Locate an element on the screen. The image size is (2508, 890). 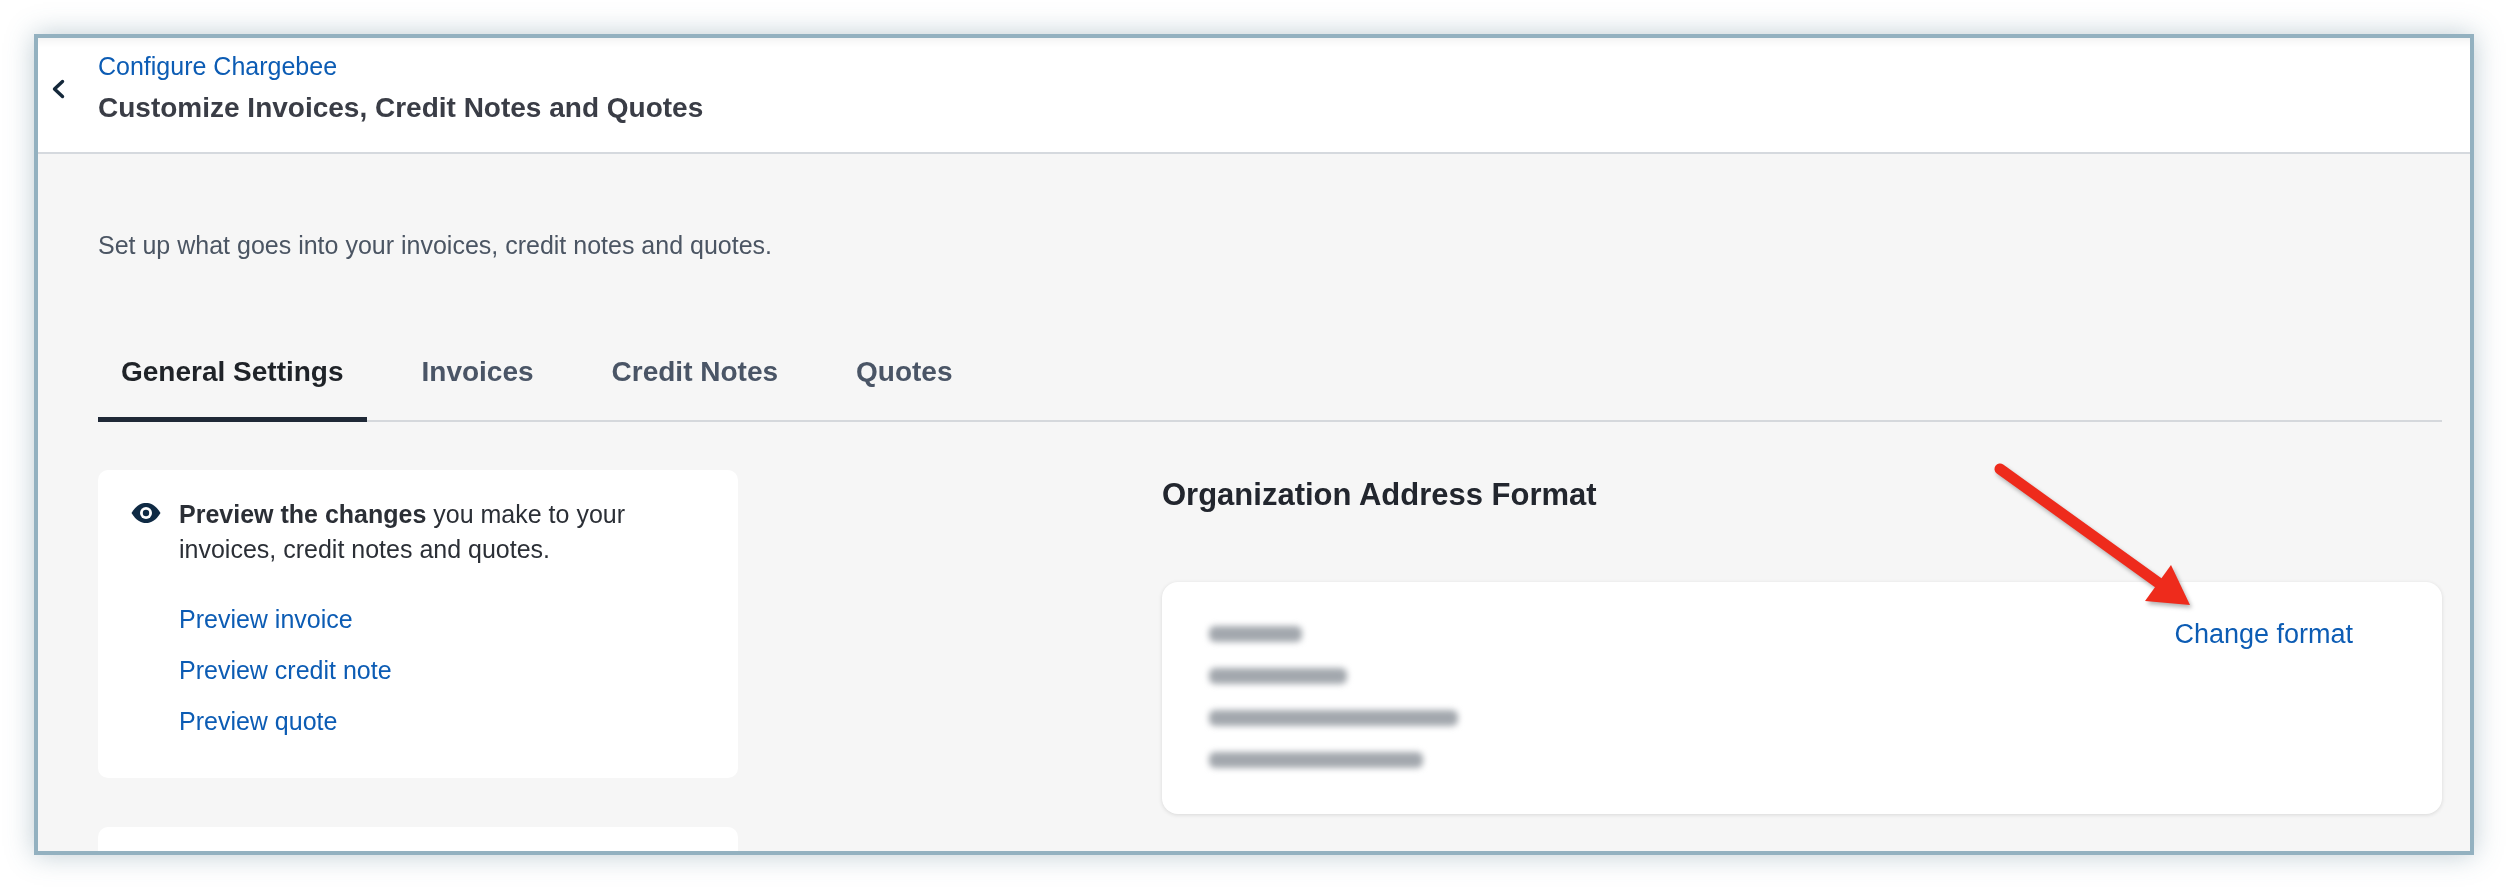
preview-link: Preview invoice is located at coordinates (266, 619).